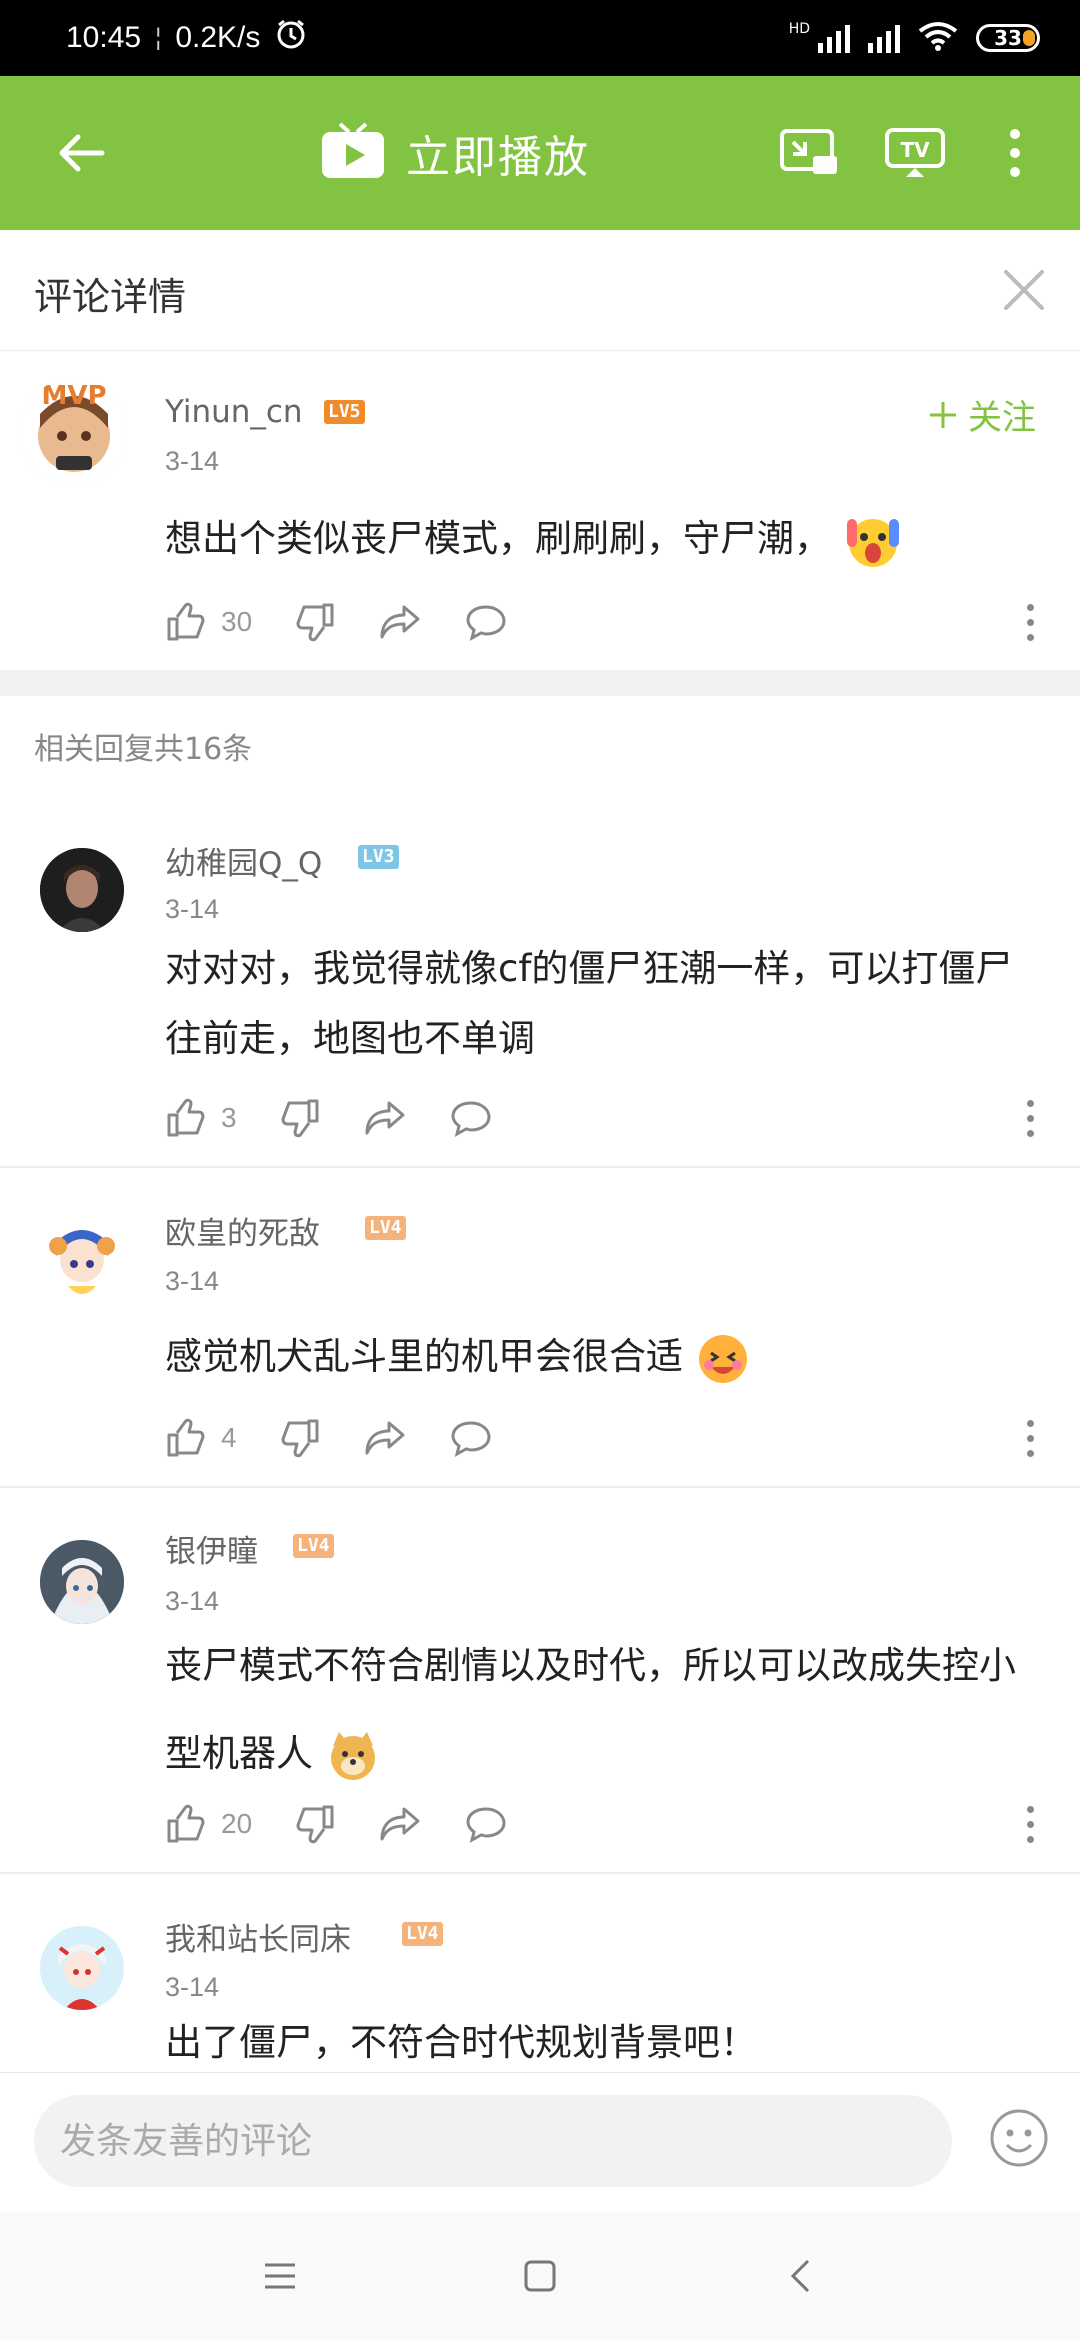 The width and height of the screenshot is (1080, 2340). What do you see at coordinates (498, 538) in the screenshot?
I see `comment-text-body: 想出个类似丧尸模式，刷刷刷，守尸潮，` at bounding box center [498, 538].